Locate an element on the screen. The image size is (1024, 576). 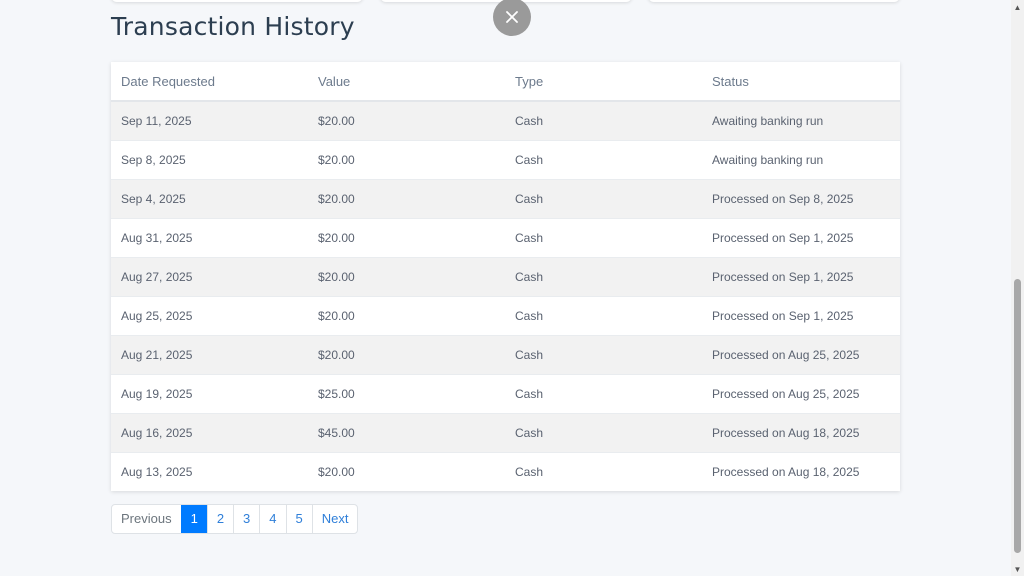
pagination-page-3: 3 is located at coordinates (246, 519).